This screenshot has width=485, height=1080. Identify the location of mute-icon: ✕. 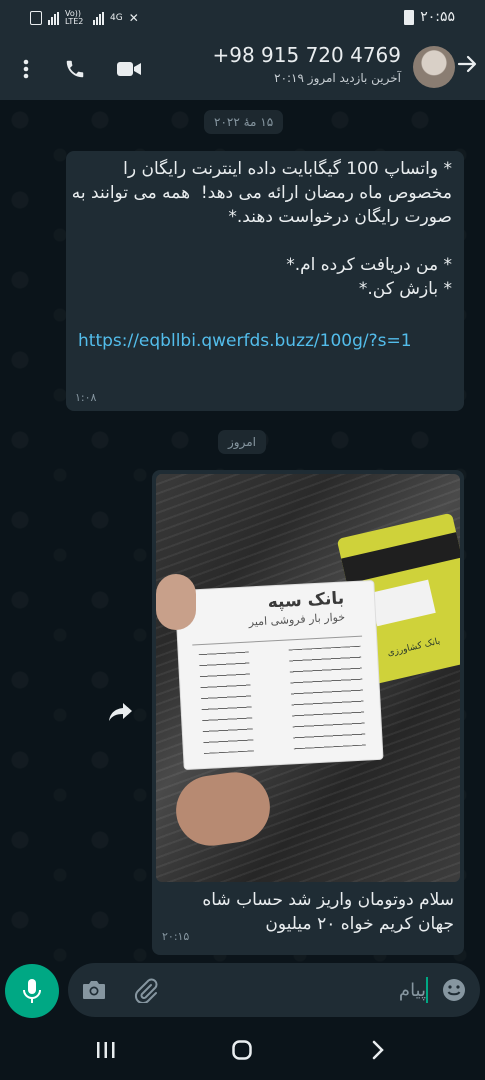
(133, 18).